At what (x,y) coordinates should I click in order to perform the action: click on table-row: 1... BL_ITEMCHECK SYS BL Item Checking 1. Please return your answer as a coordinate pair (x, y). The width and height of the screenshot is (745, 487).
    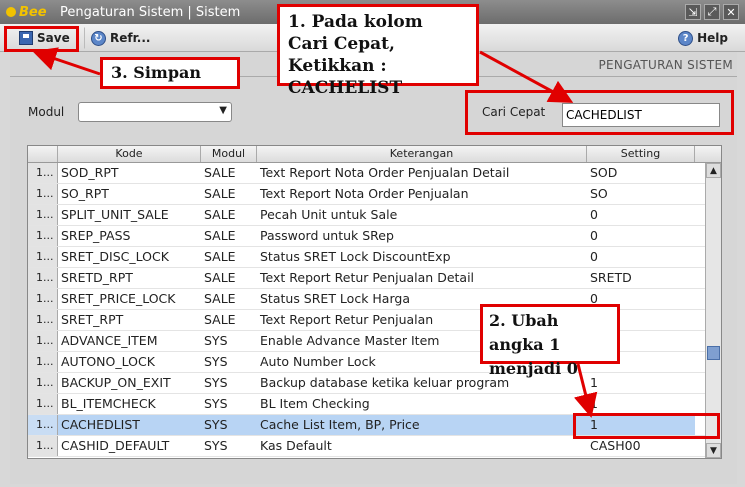
    Looking at the image, I should click on (374, 404).